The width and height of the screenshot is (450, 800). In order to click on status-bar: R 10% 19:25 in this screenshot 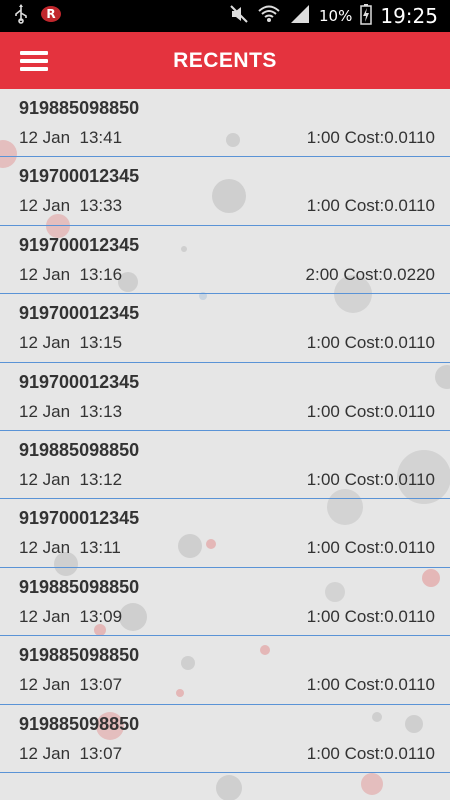, I will do `click(225, 16)`.